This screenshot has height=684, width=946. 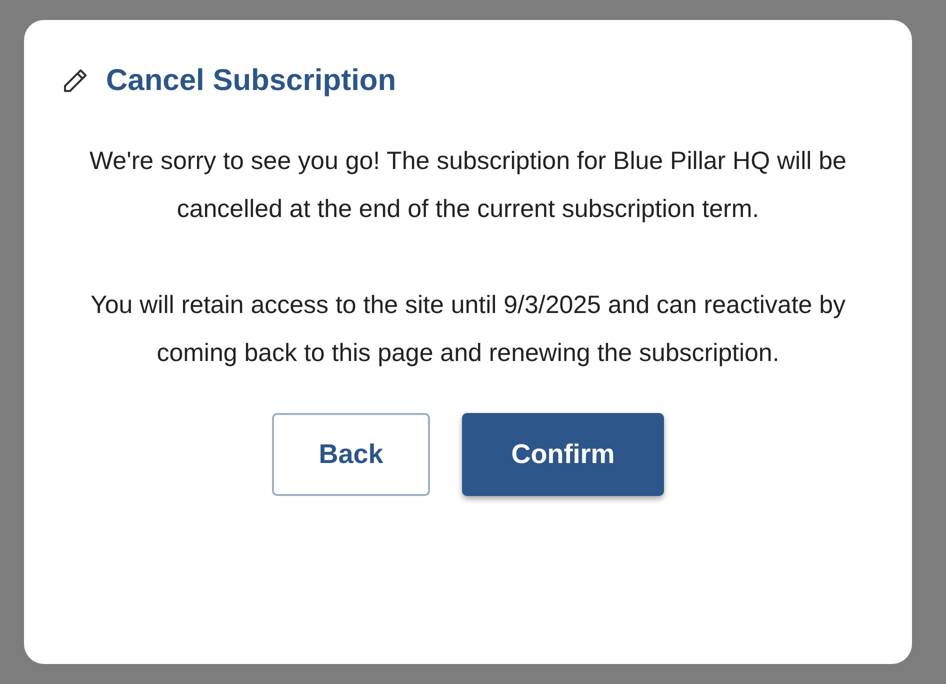 What do you see at coordinates (468, 185) in the screenshot?
I see `message-paragraph: We're sorry to see you go! The subscription for Blue Pillar HQ will be cancelled at the end of the current subscription term.` at bounding box center [468, 185].